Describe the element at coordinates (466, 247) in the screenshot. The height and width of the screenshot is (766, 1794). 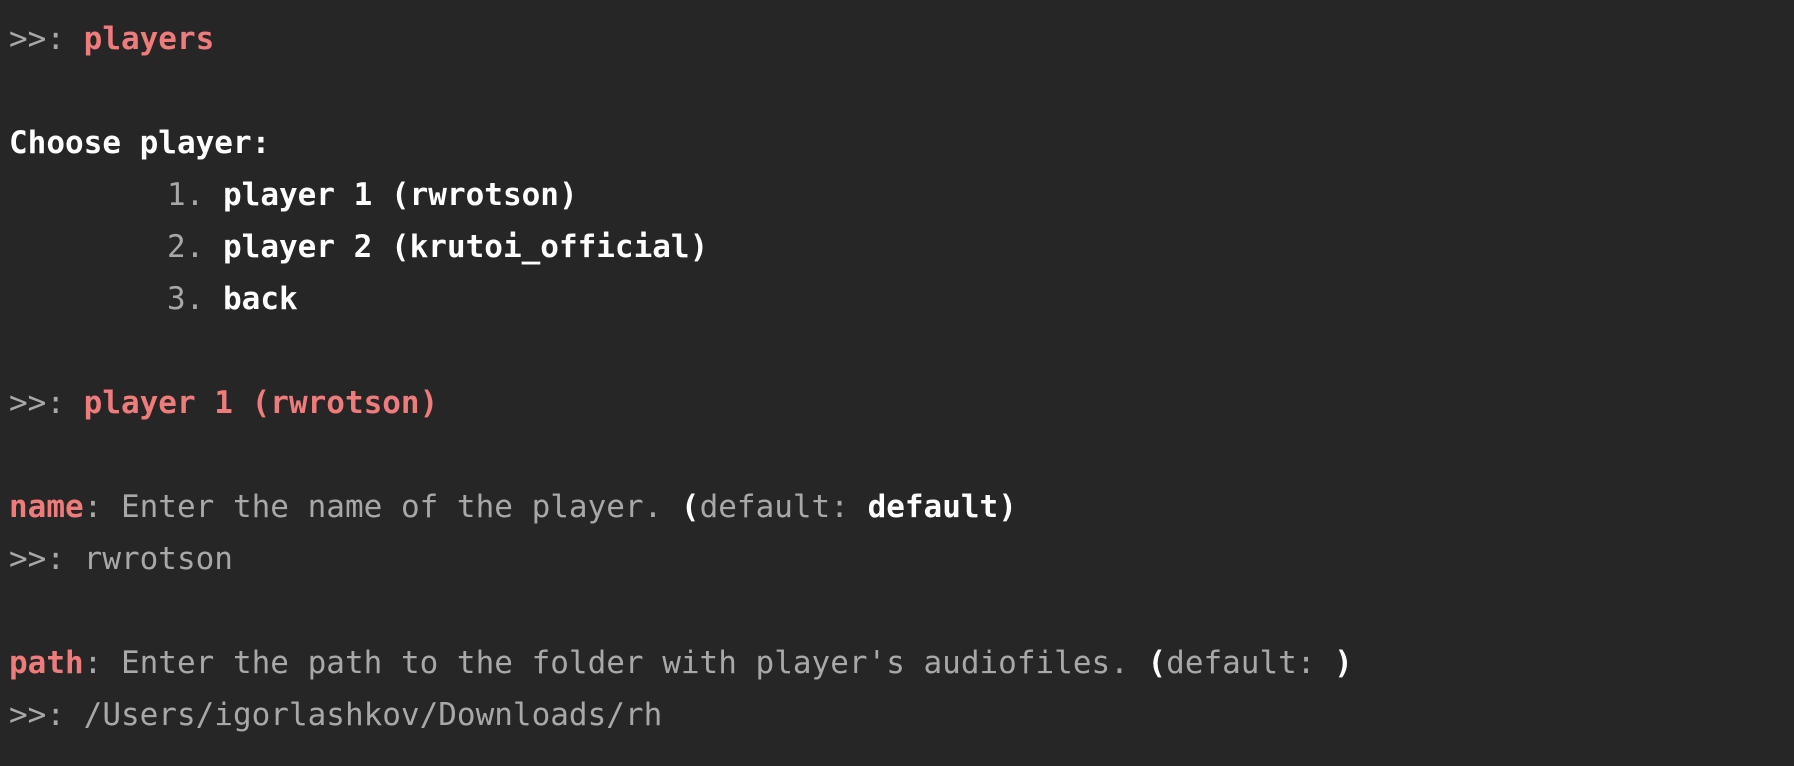
I see `menu-item-label: player 2 (krutoi_official)` at that location.